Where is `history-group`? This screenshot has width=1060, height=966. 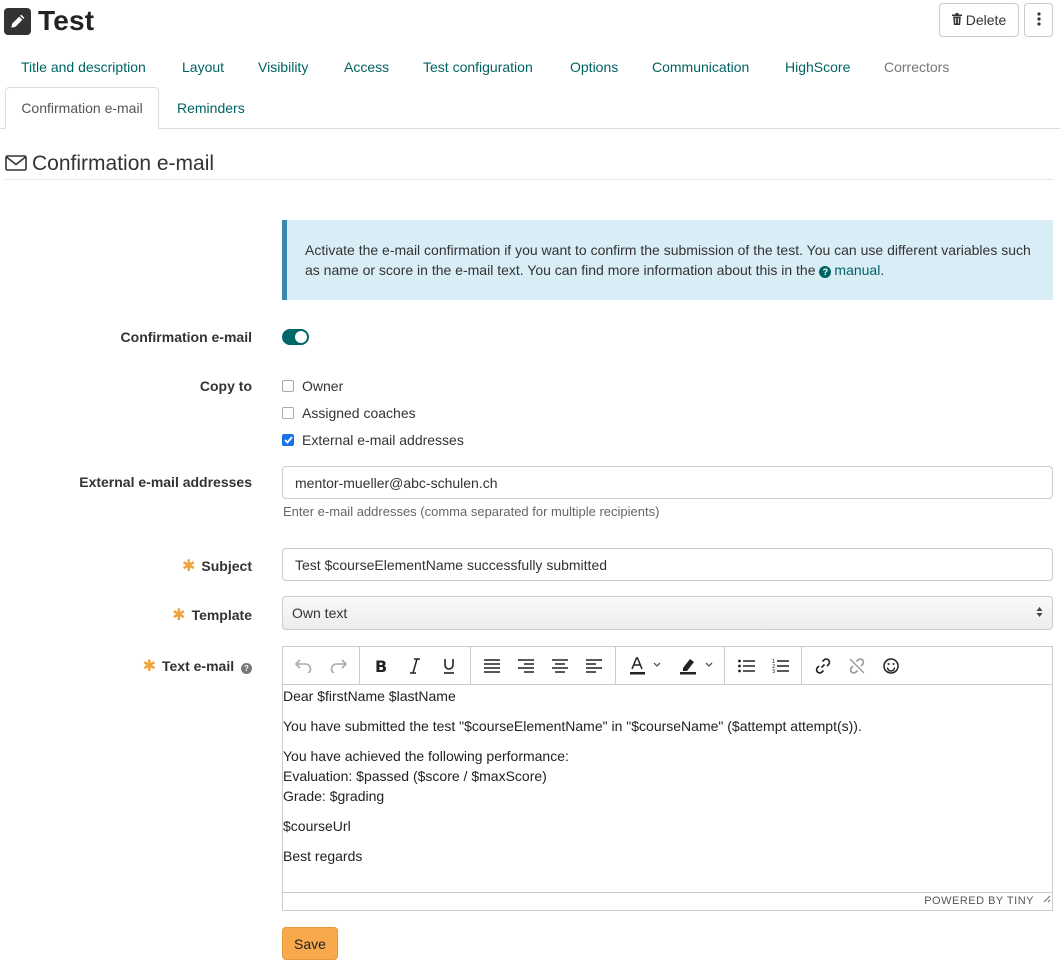
history-group is located at coordinates (321, 665).